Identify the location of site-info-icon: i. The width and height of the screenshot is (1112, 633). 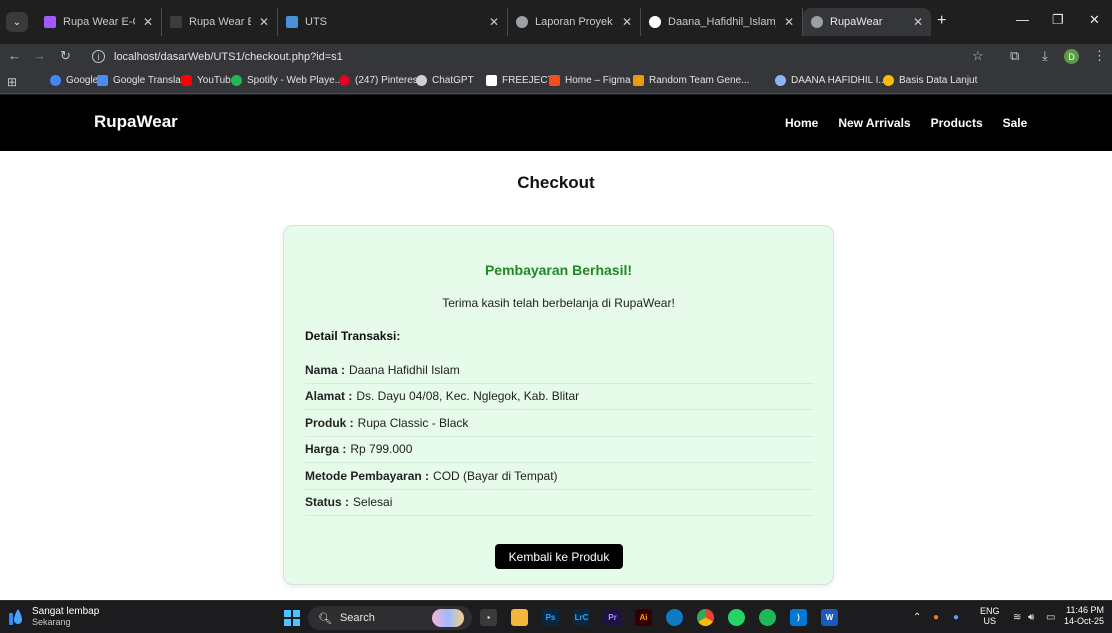
(98, 56).